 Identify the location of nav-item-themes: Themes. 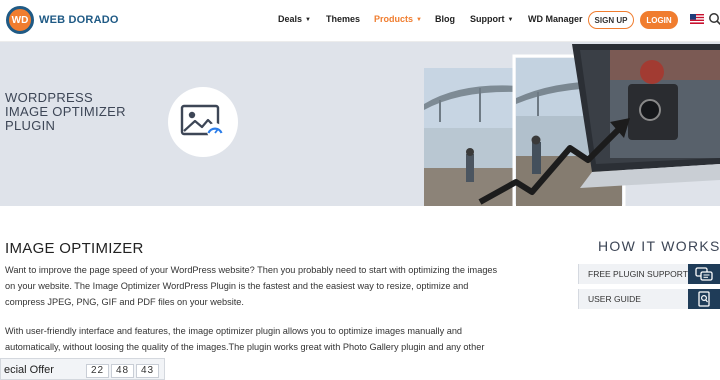
(343, 19).